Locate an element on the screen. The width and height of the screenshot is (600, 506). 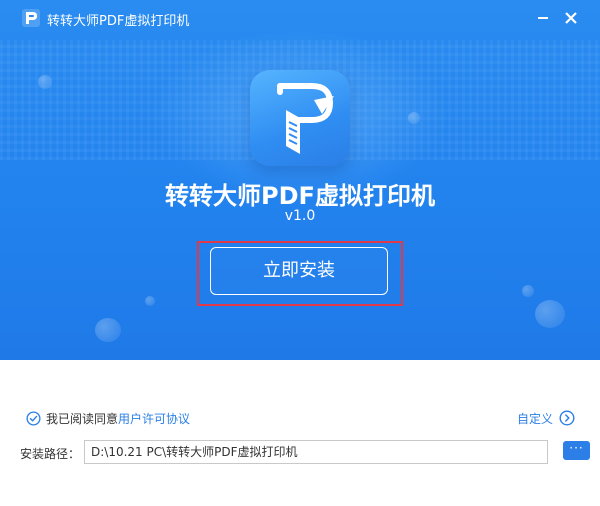
close-icon is located at coordinates (571, 18).